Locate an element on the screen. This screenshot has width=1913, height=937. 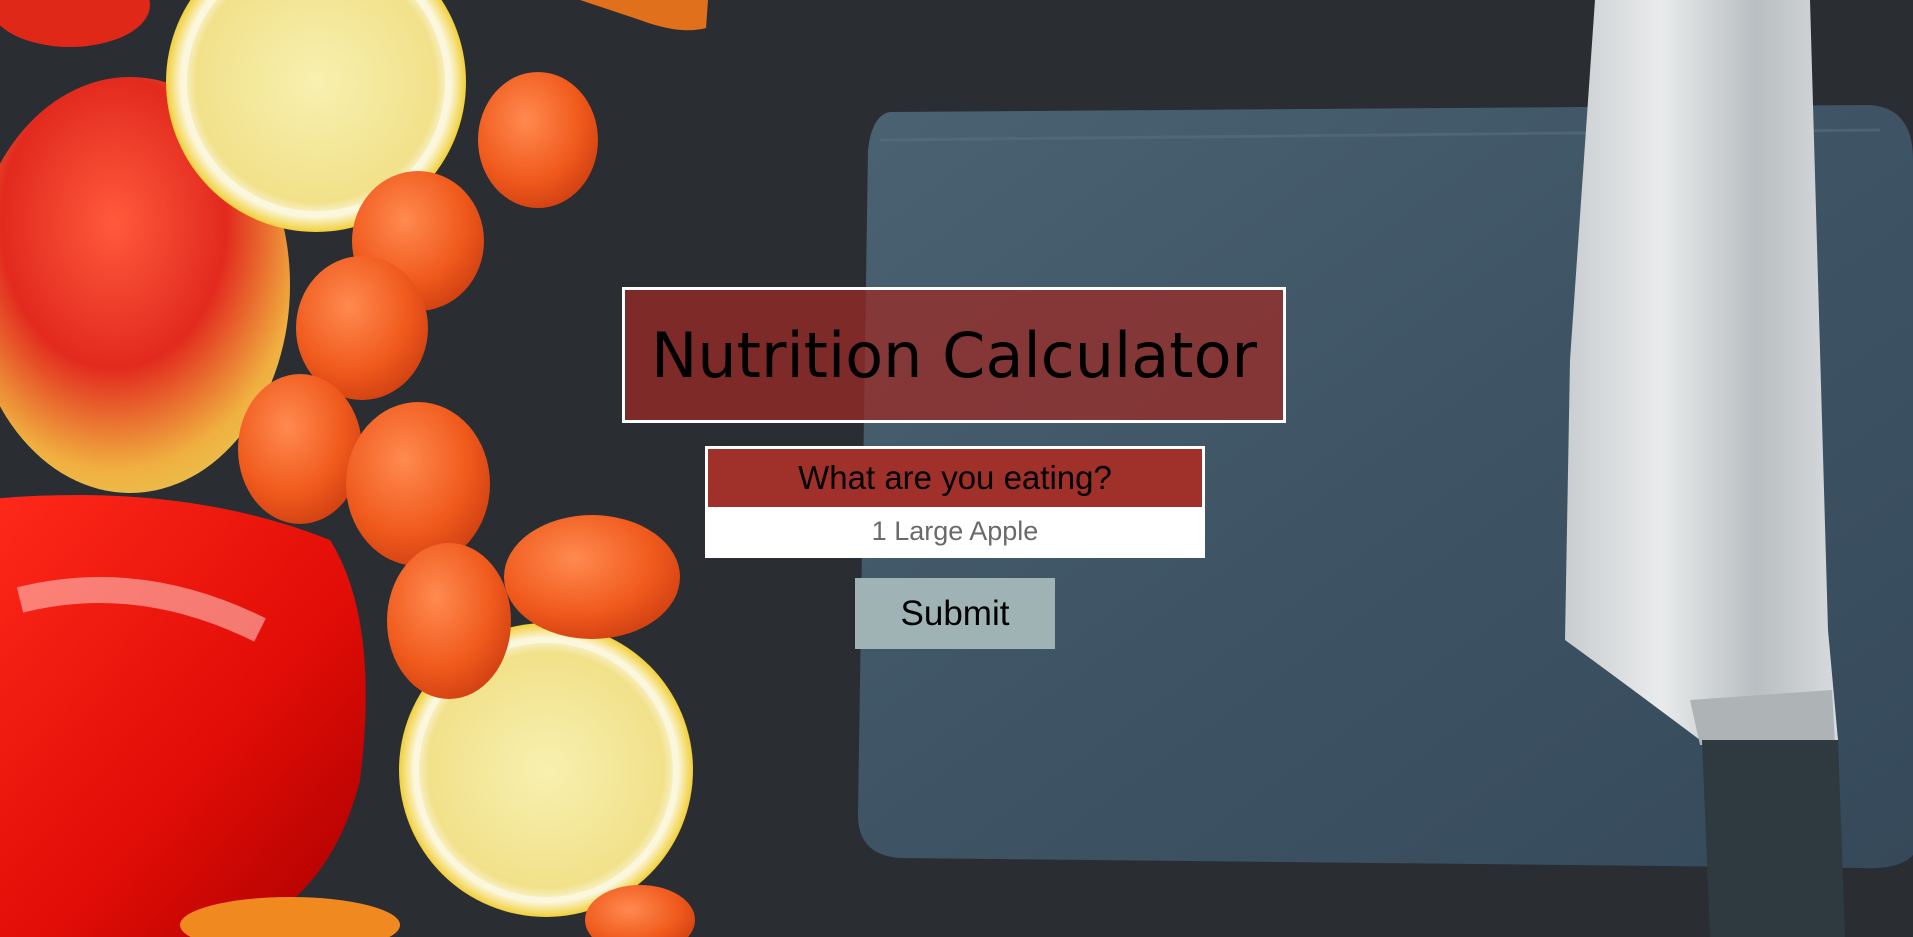
submit-button: Submit is located at coordinates (955, 613).